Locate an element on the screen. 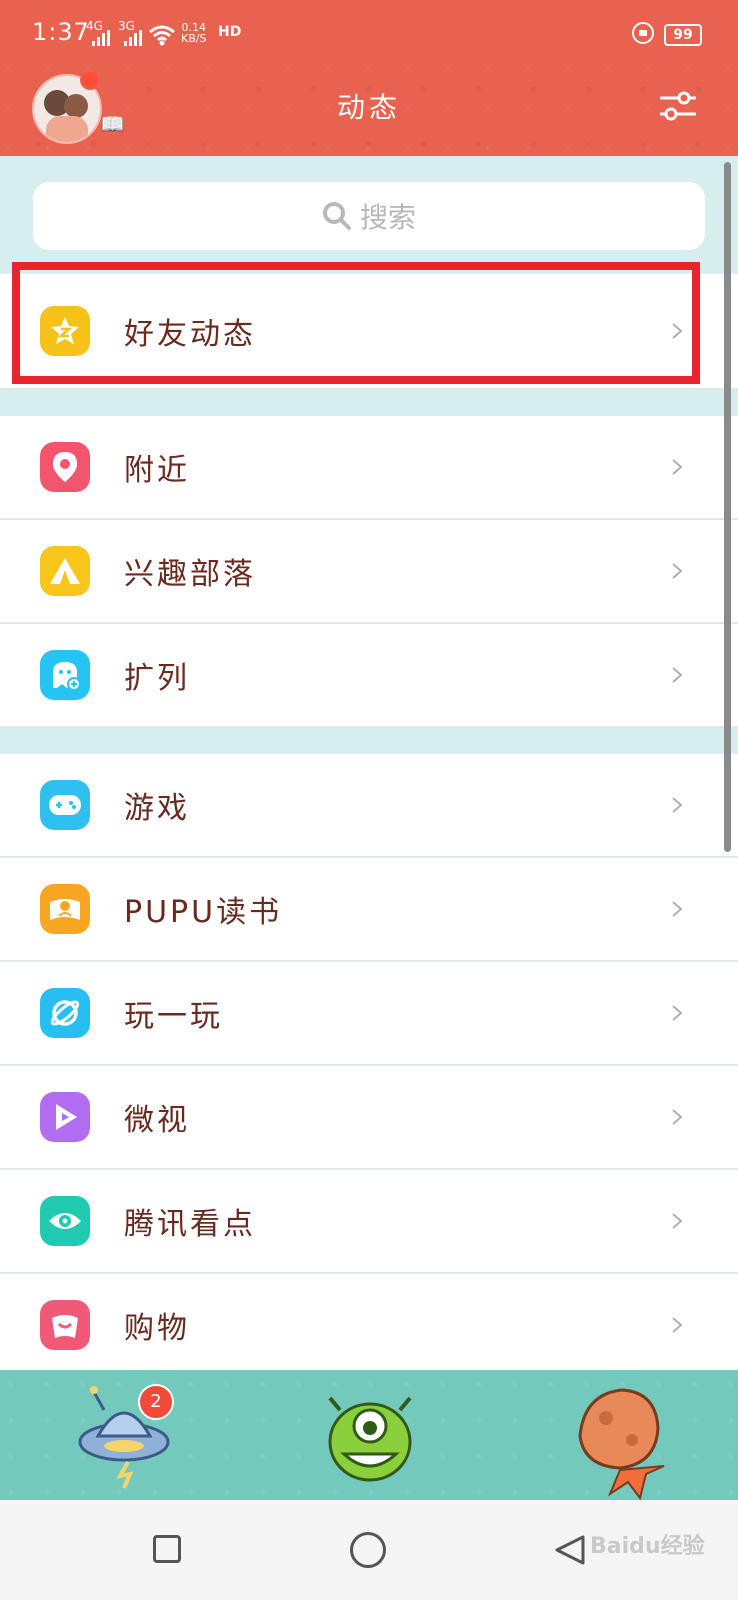 The width and height of the screenshot is (738, 1600). battery-indicator: 99 is located at coordinates (683, 35).